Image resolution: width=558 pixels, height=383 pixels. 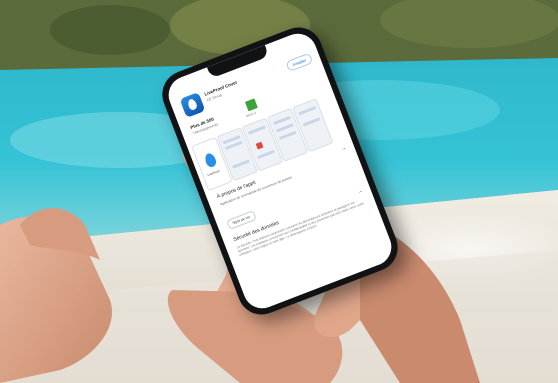 I want to click on screenshot-caption: LiveProof, so click(x=213, y=173).